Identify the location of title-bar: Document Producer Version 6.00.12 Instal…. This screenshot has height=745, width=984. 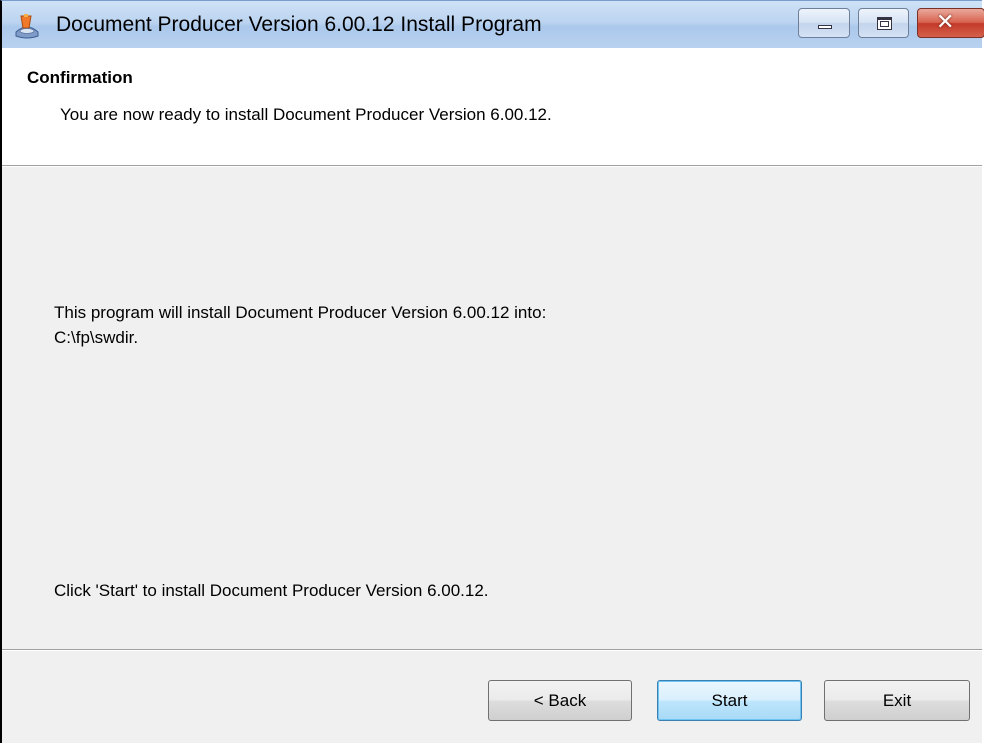
(493, 24).